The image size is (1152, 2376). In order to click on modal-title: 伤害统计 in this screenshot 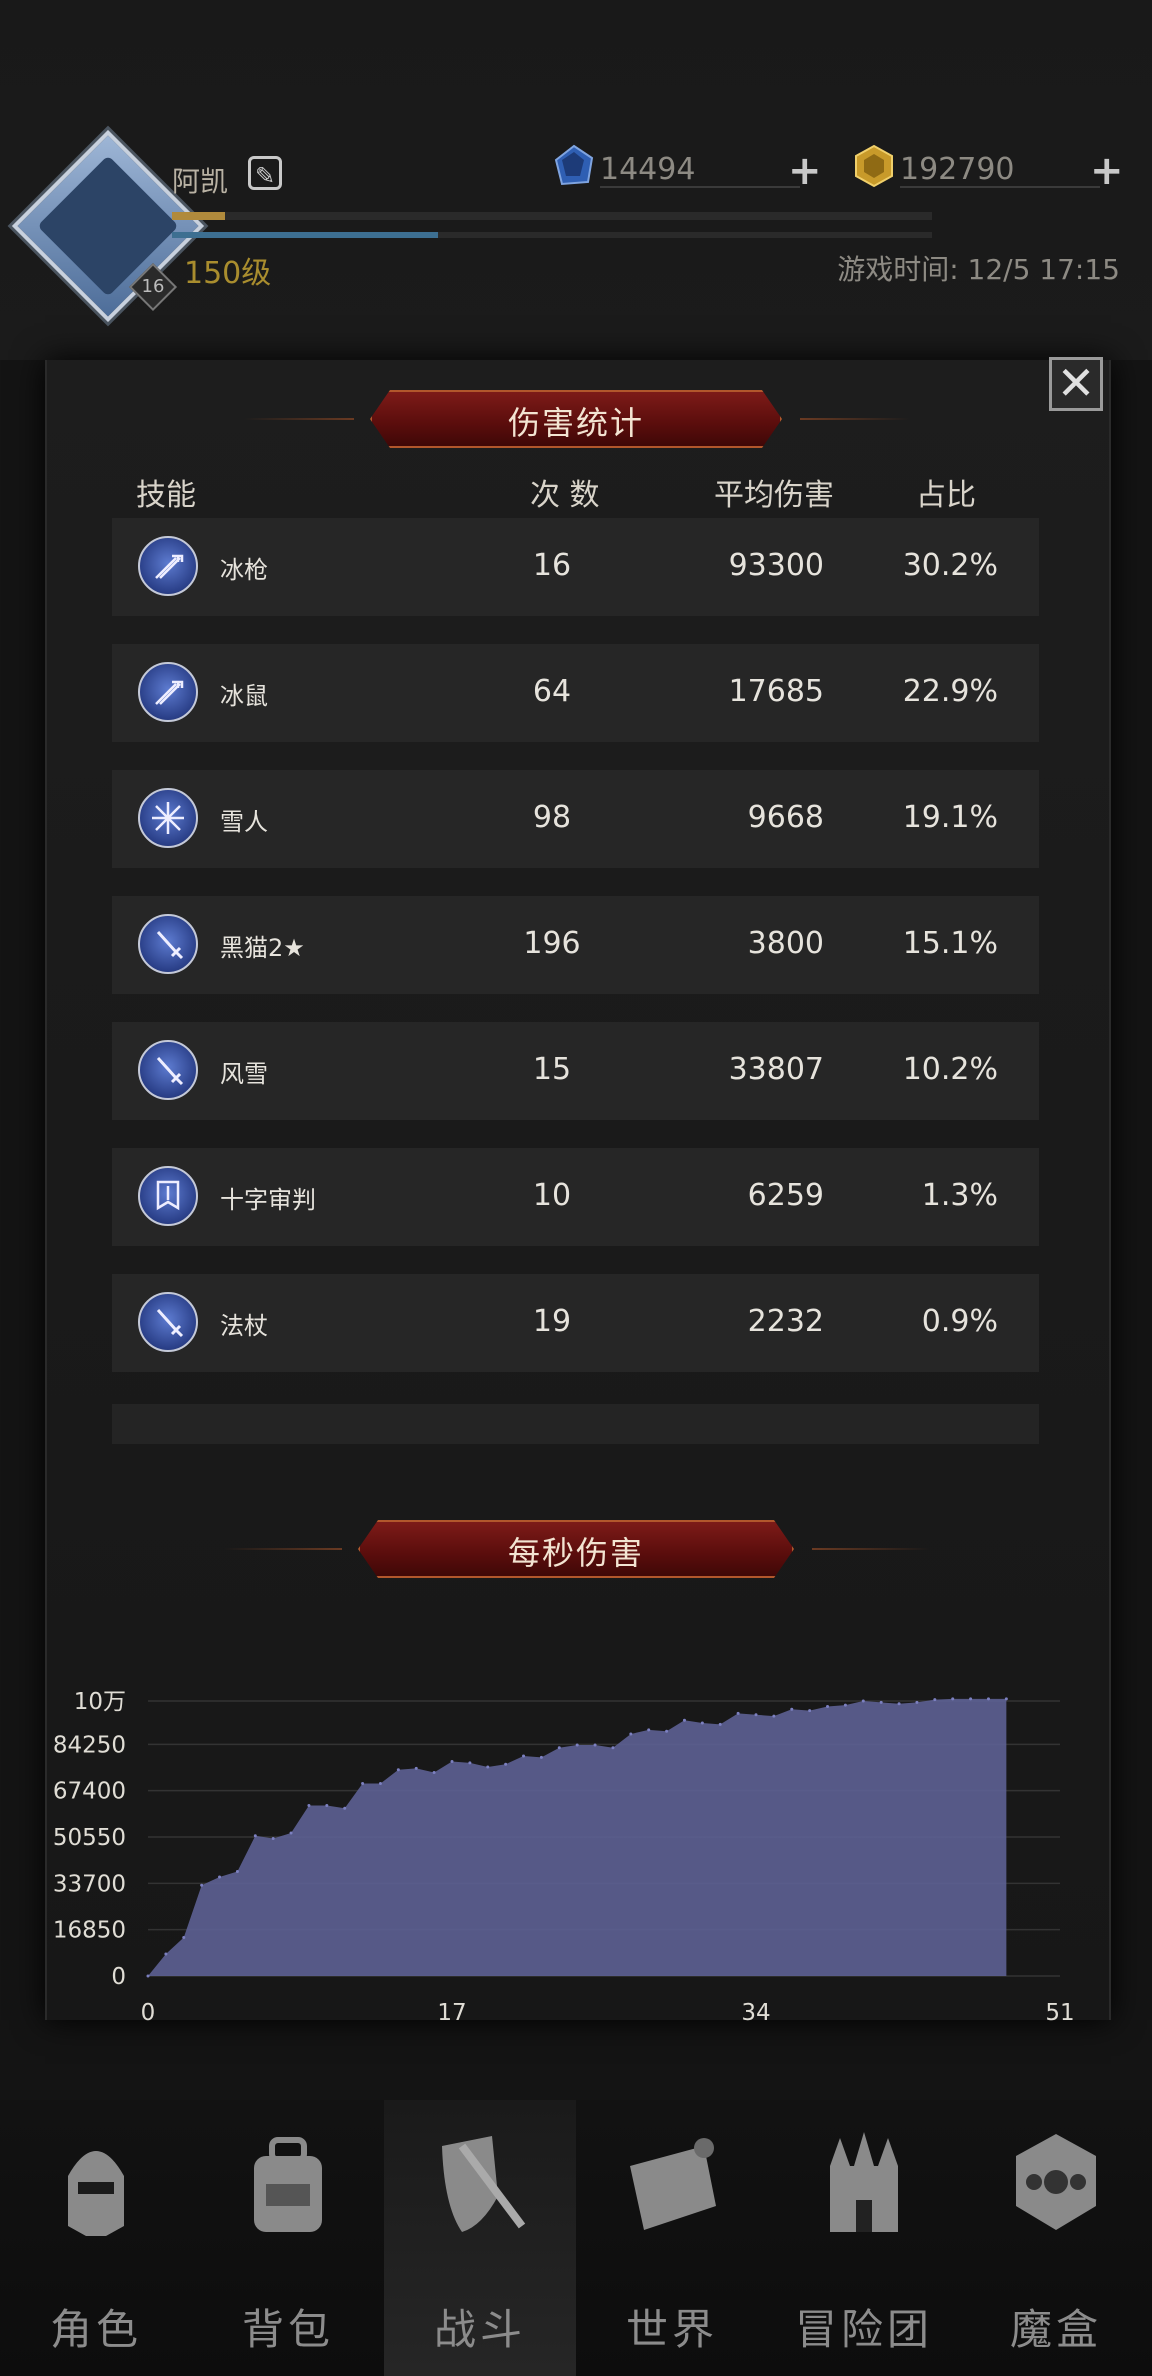, I will do `click(575, 423)`.